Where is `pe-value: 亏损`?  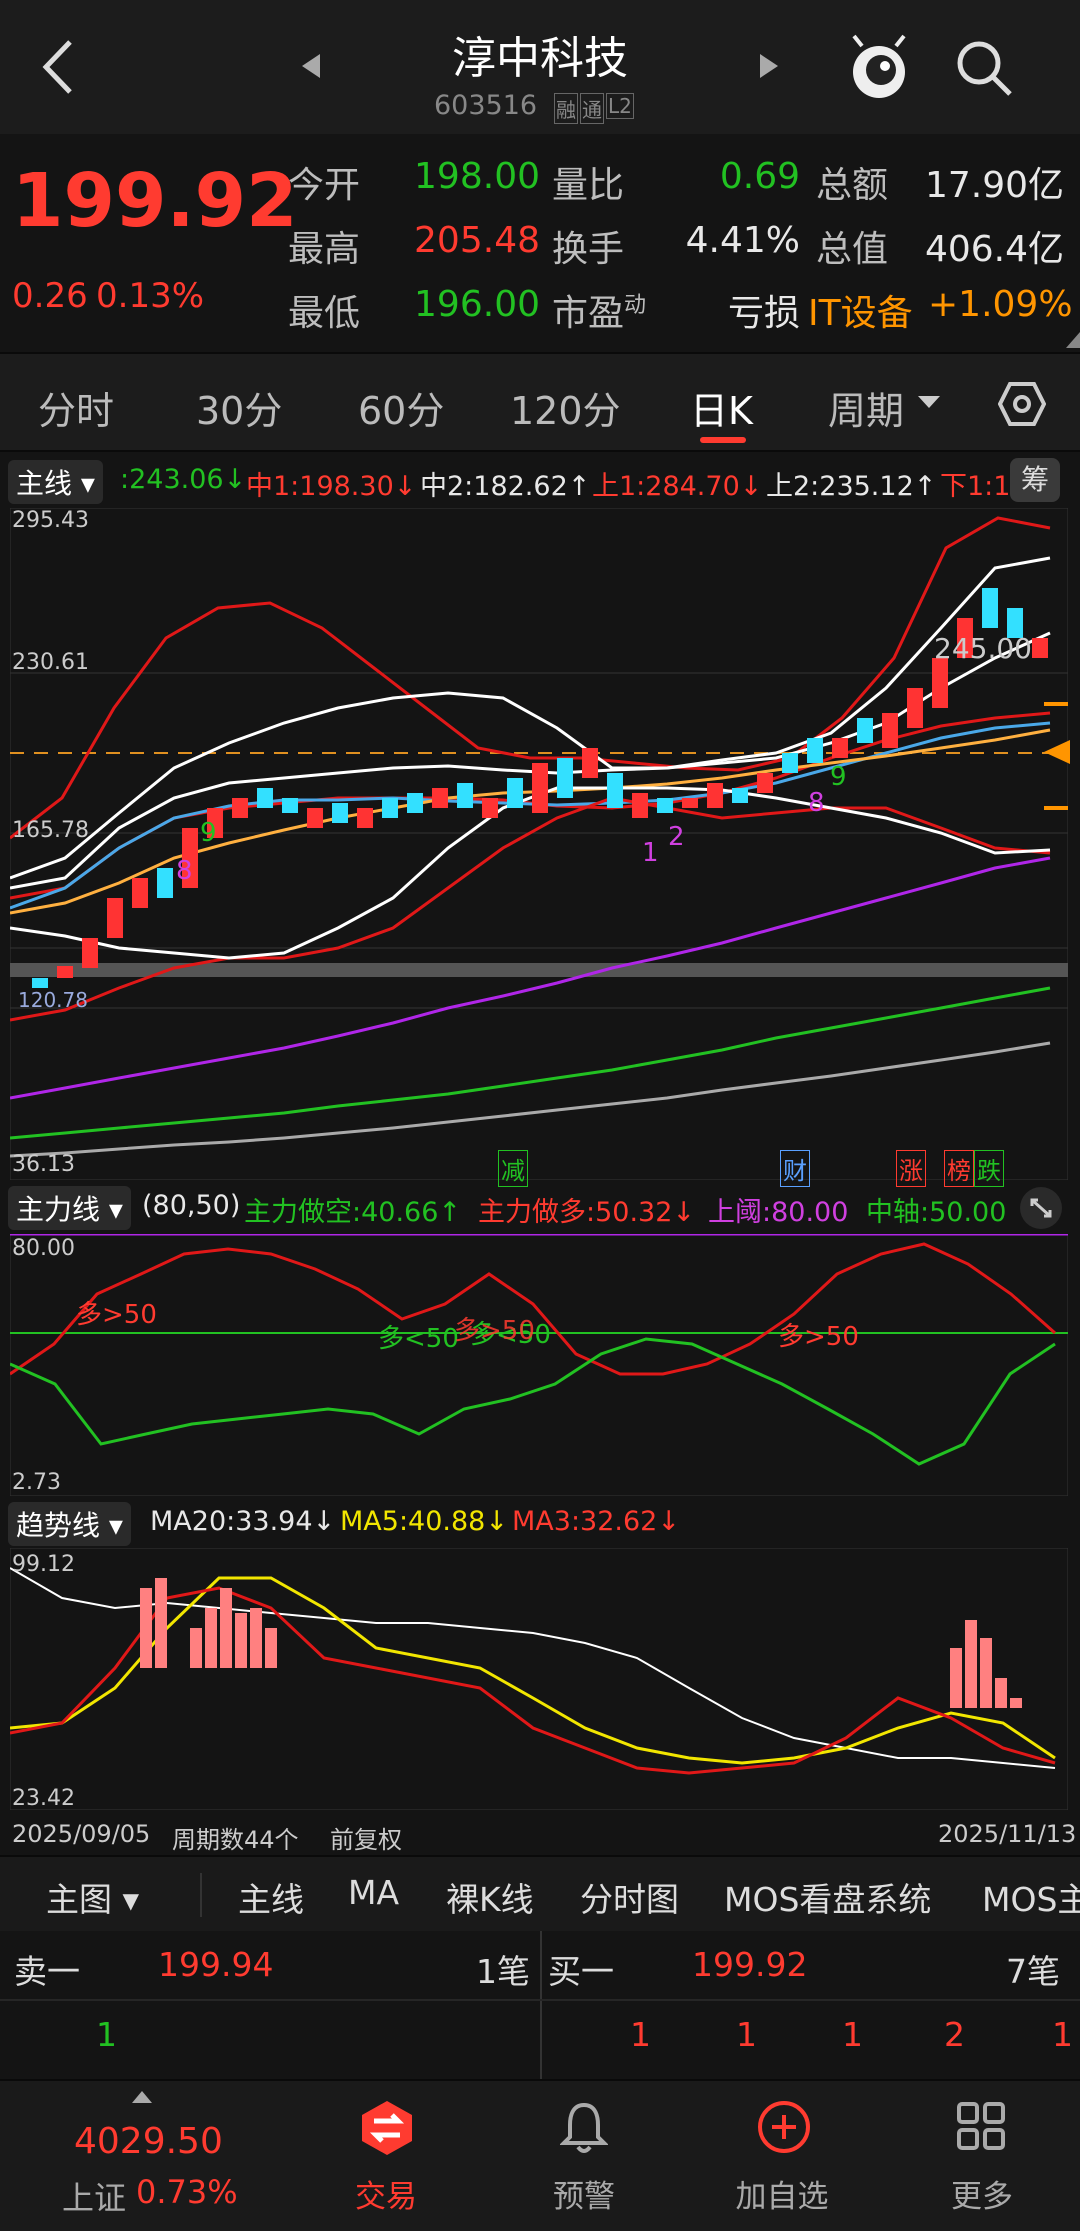 pe-value: 亏损 is located at coordinates (763, 313).